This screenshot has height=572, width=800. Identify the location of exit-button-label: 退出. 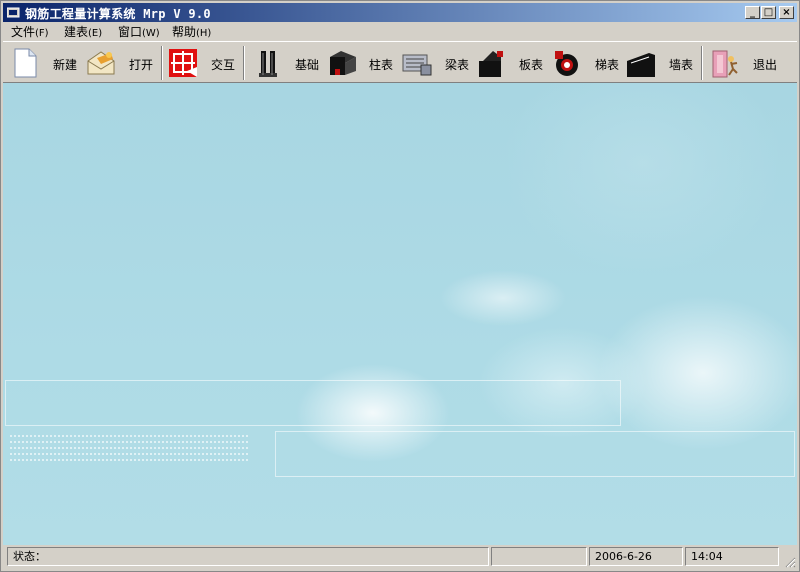
(765, 65).